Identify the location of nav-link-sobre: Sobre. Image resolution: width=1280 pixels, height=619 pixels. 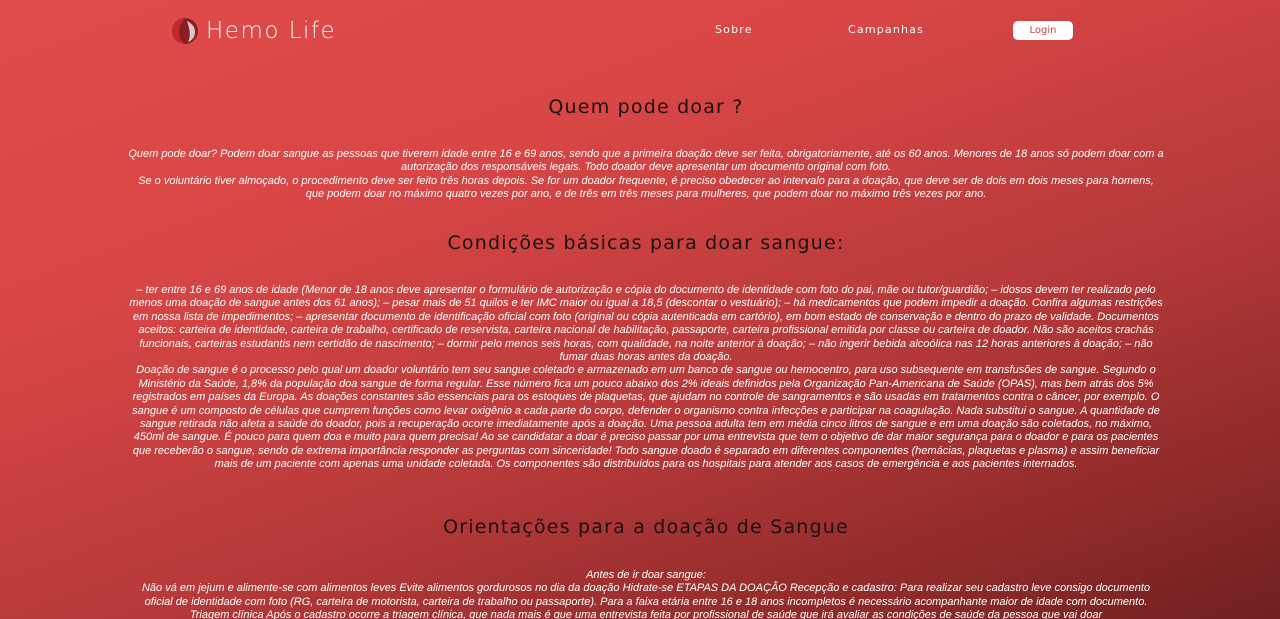
(734, 29).